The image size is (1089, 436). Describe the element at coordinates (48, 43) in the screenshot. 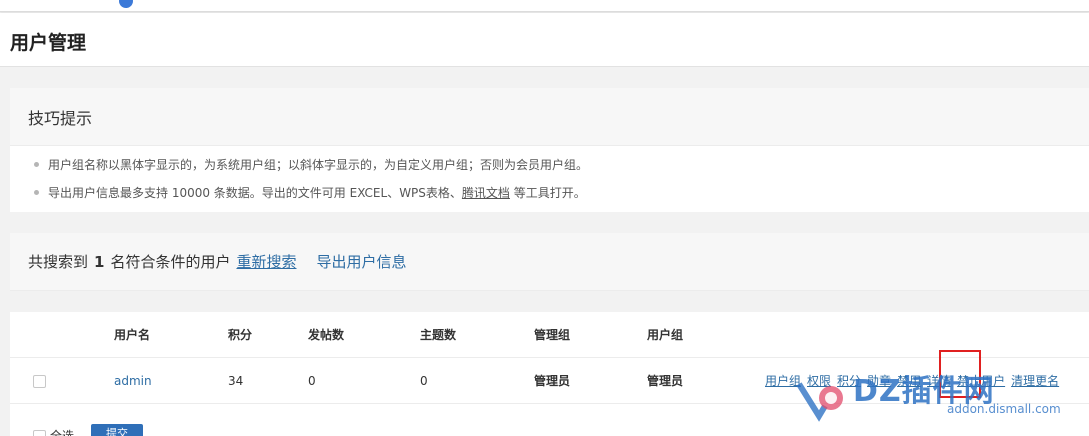

I see `page-title: 用户管理` at that location.